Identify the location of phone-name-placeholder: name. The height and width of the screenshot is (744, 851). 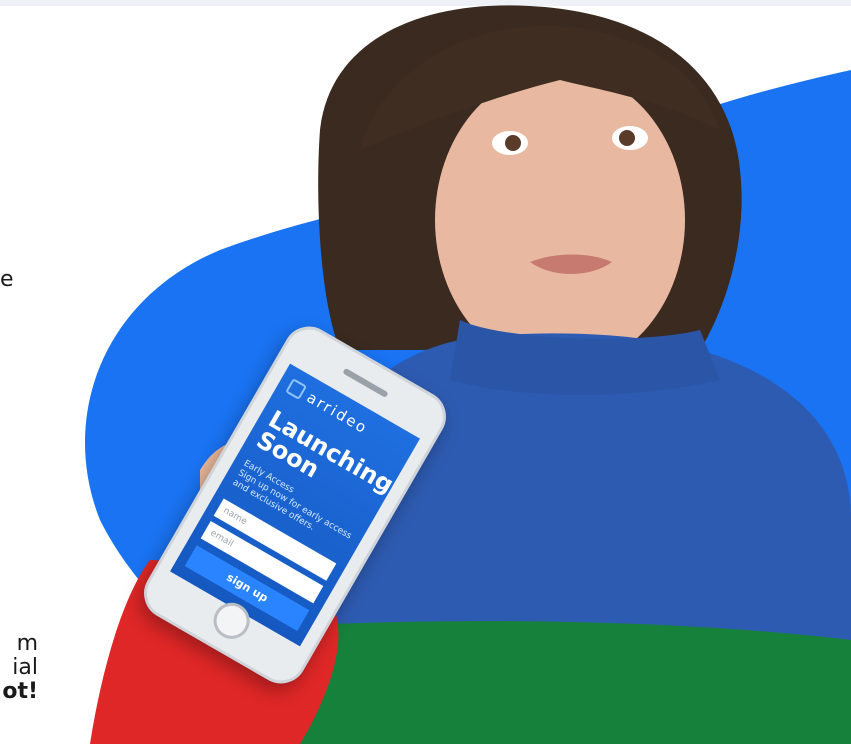
(235, 516).